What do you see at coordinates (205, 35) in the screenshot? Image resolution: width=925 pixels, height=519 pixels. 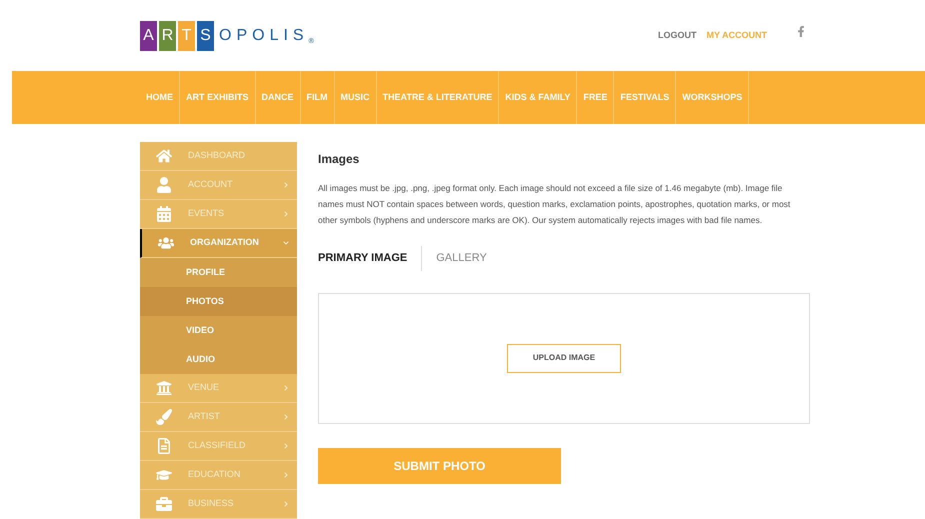 I see `logo-tile: S` at bounding box center [205, 35].